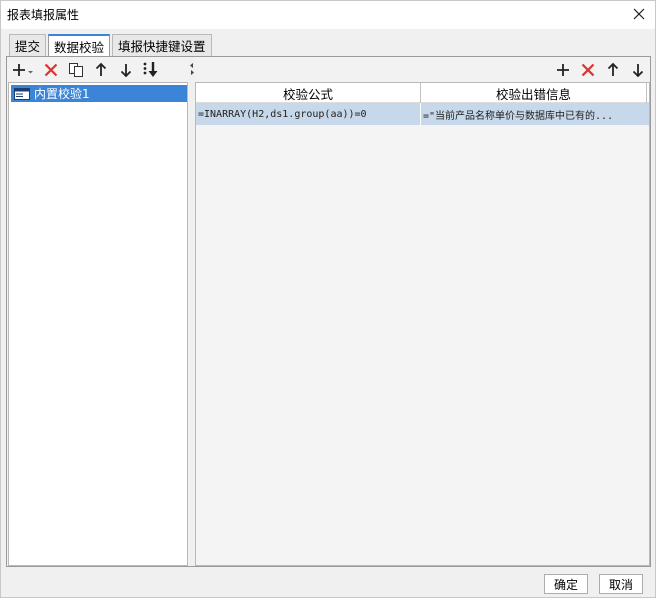 The height and width of the screenshot is (598, 656). I want to click on add-row-button, so click(562, 70).